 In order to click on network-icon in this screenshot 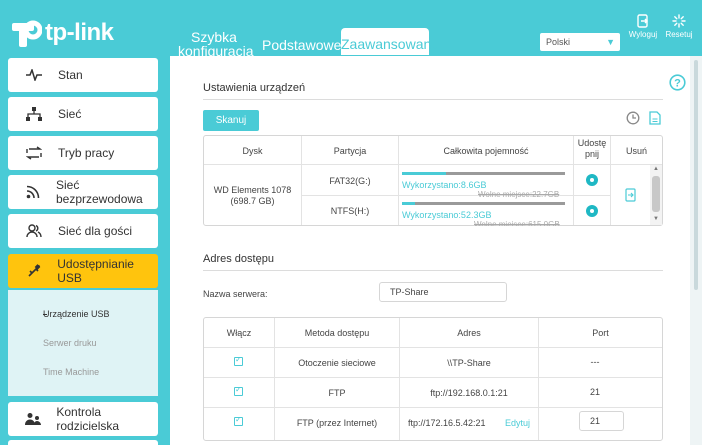, I will do `click(34, 114)`.